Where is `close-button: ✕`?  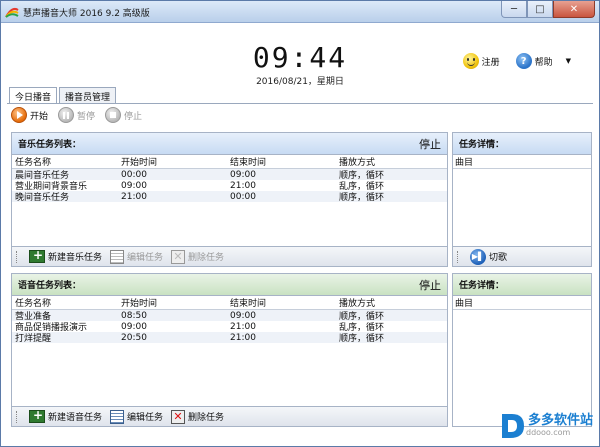 close-button: ✕ is located at coordinates (574, 9).